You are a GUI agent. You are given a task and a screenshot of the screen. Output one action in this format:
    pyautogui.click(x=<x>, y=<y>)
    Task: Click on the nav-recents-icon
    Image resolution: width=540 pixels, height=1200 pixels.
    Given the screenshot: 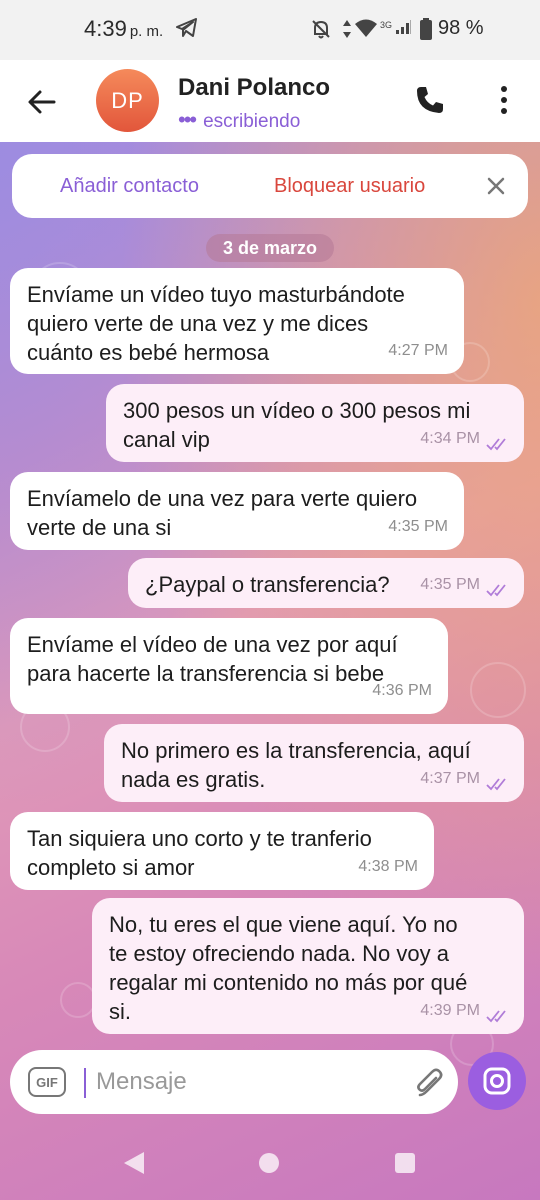 What is the action you would take?
    pyautogui.click(x=405, y=1163)
    